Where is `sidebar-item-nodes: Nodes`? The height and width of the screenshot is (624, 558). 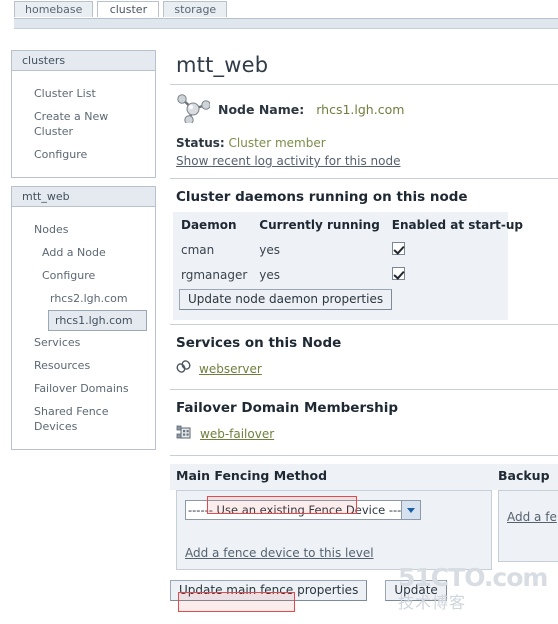 sidebar-item-nodes: Nodes is located at coordinates (94, 229).